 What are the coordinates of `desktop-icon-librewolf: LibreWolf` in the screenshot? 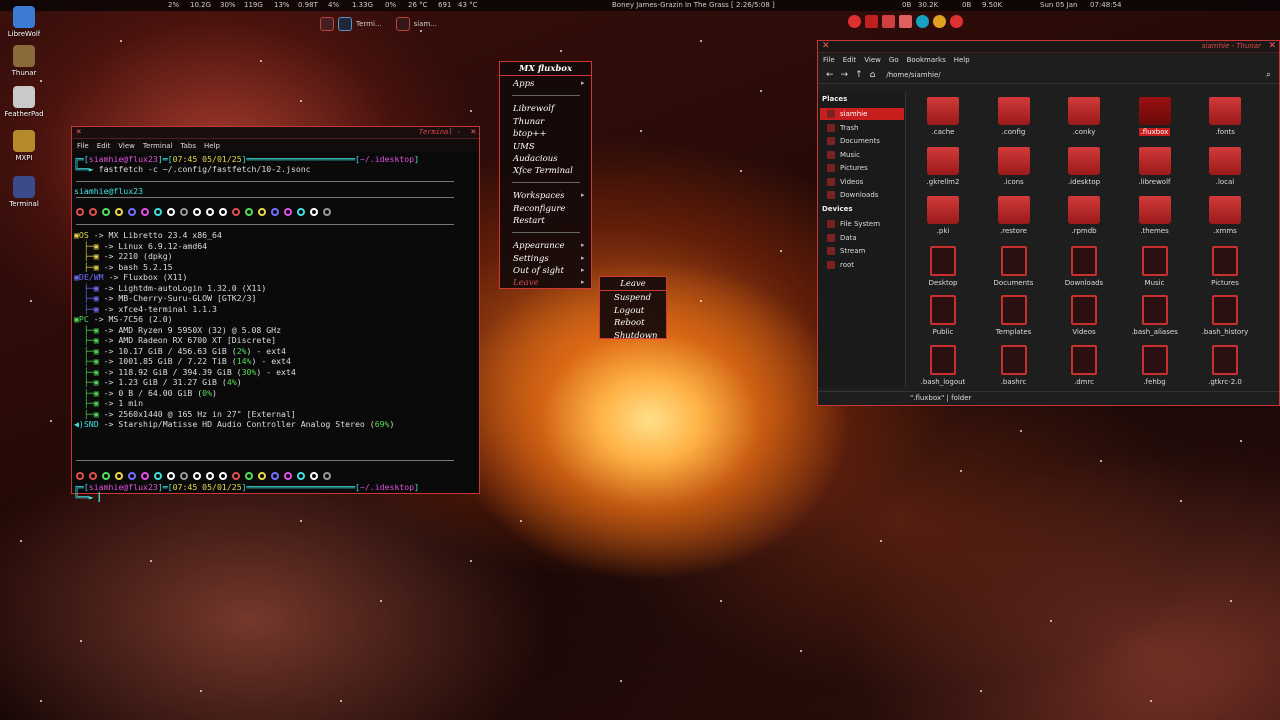 It's located at (24, 22).